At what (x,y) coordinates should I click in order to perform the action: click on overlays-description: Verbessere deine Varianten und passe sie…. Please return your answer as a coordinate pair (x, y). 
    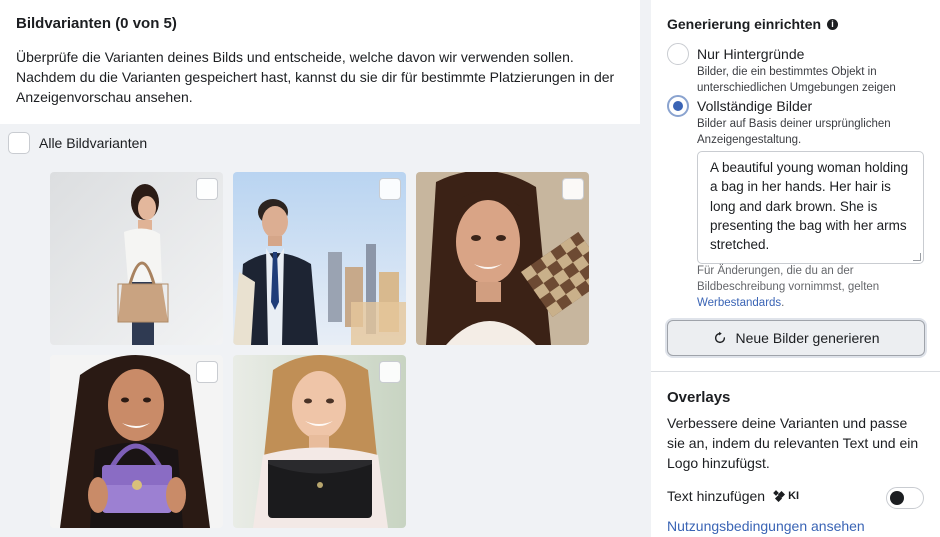
    Looking at the image, I should click on (793, 443).